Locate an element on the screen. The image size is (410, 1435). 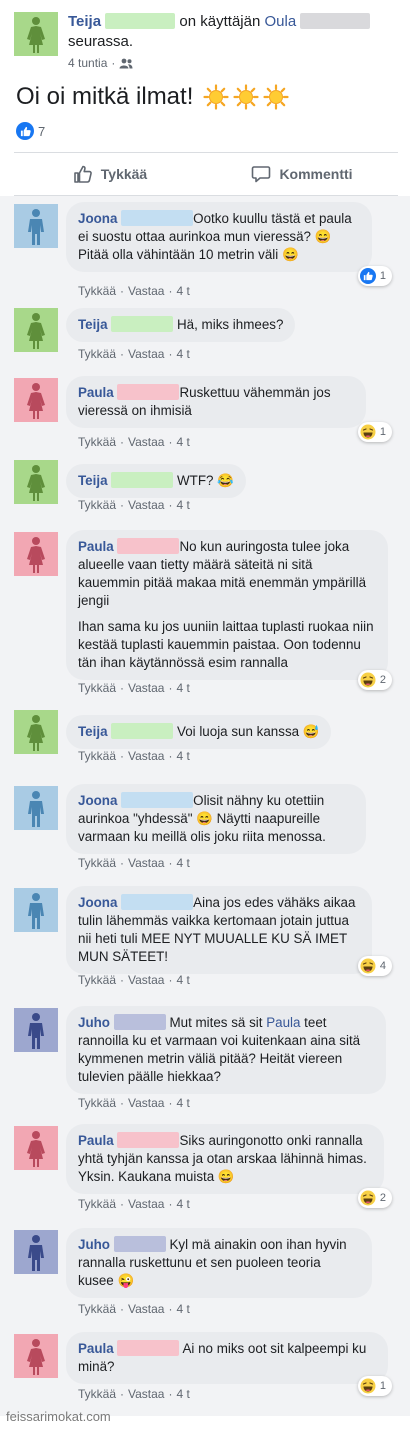
post-header: Teija on käyttäjän Oula seurassa. is located at coordinates (233, 32).